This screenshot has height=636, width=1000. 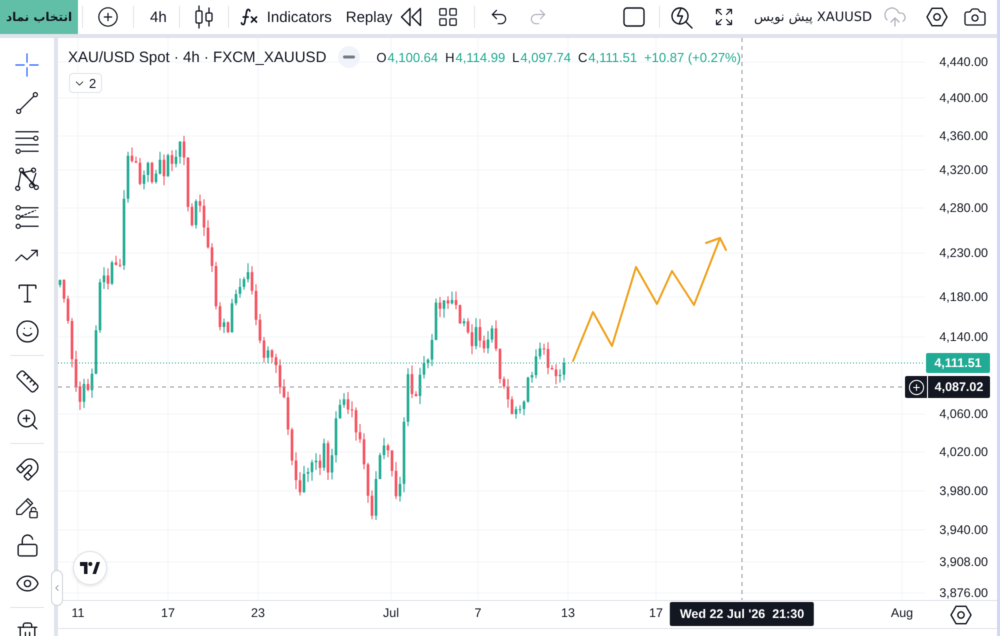 I want to click on price-axis-label: 4,060.00, so click(x=963, y=414).